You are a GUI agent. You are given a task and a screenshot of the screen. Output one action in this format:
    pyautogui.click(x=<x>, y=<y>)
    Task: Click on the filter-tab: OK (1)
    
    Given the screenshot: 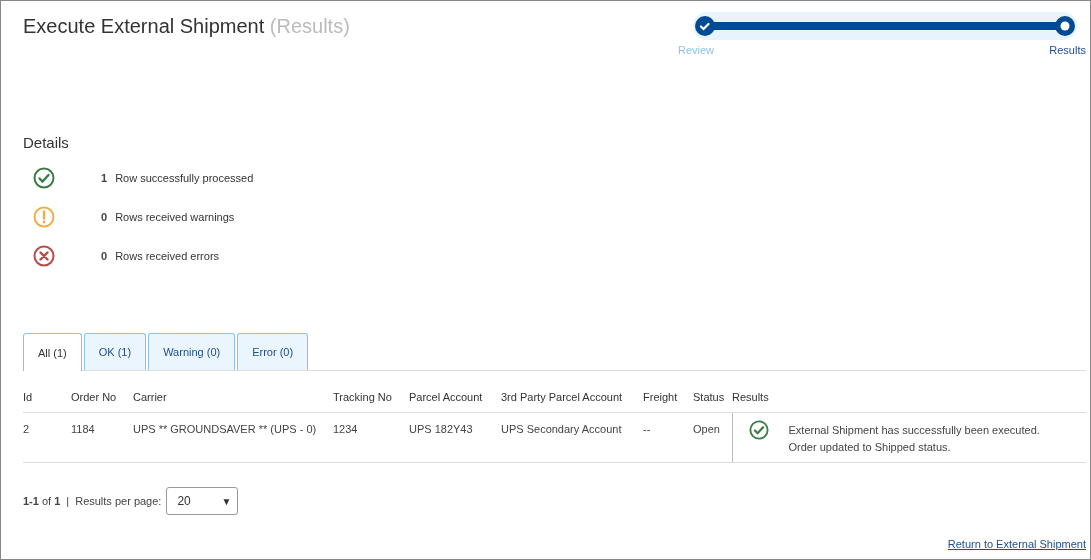 What is the action you would take?
    pyautogui.click(x=115, y=351)
    